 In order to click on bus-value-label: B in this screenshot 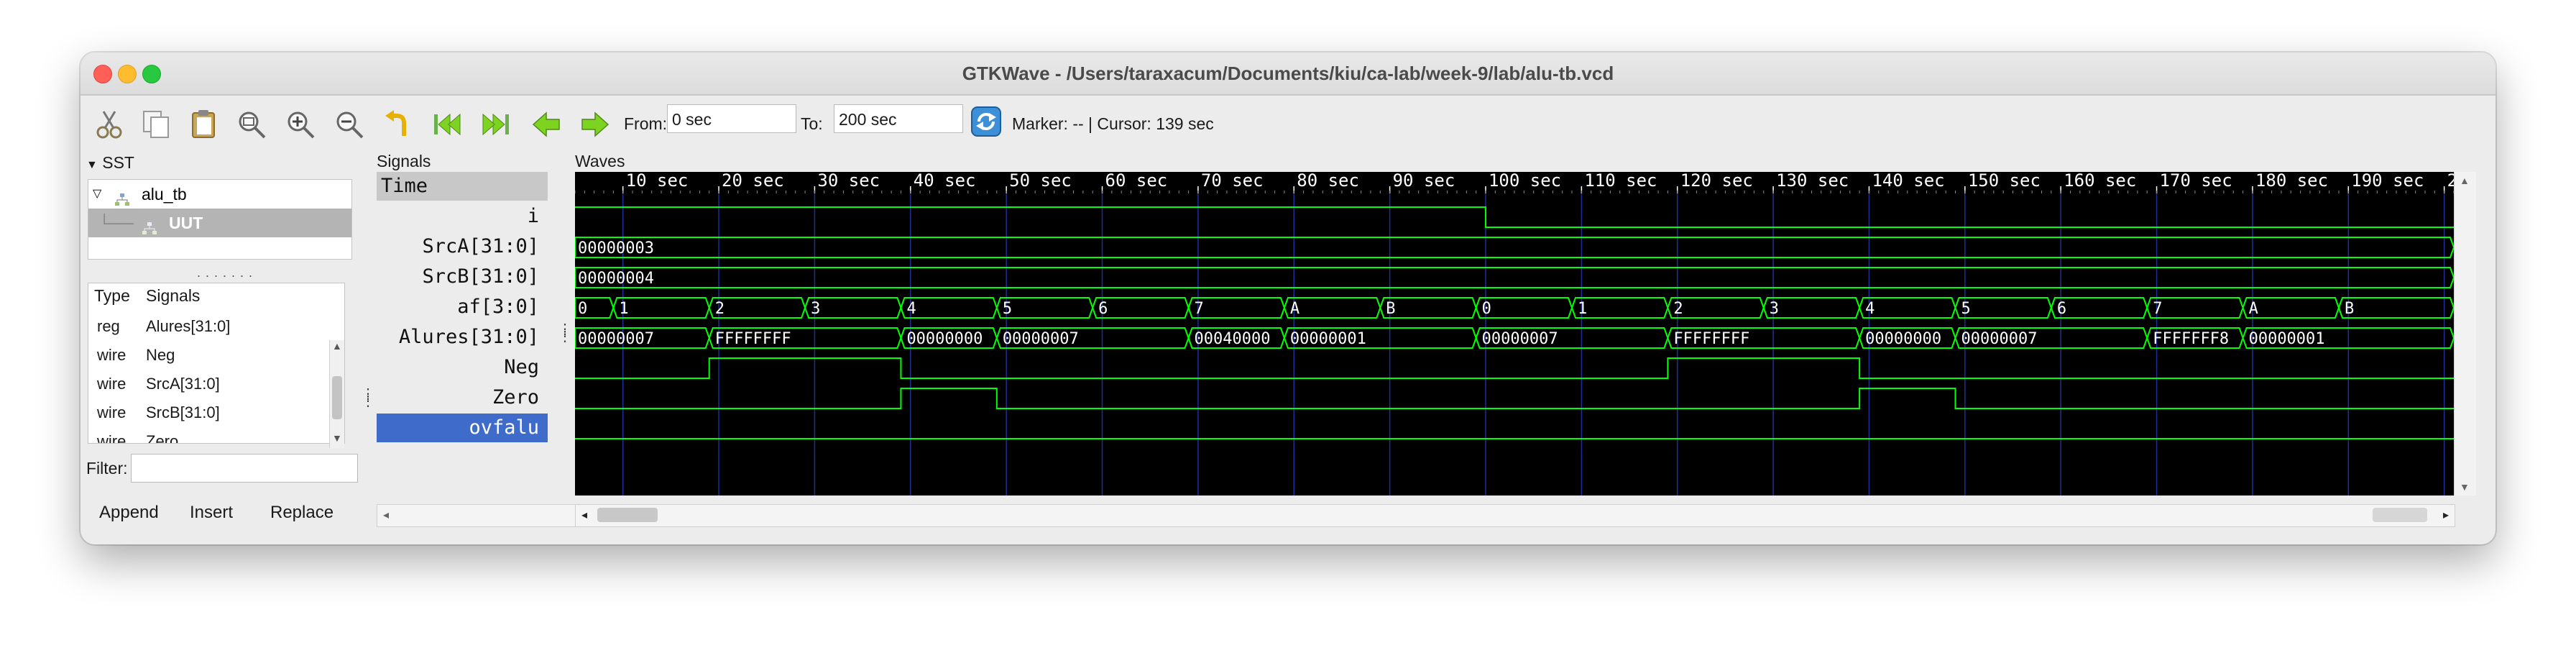, I will do `click(1390, 309)`.